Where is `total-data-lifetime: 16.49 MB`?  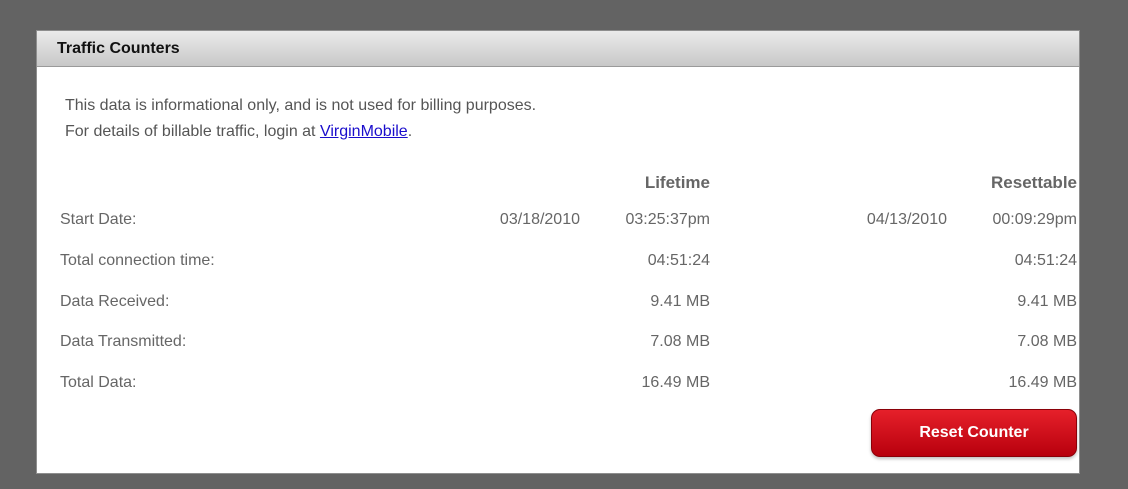 total-data-lifetime: 16.49 MB is located at coordinates (675, 382).